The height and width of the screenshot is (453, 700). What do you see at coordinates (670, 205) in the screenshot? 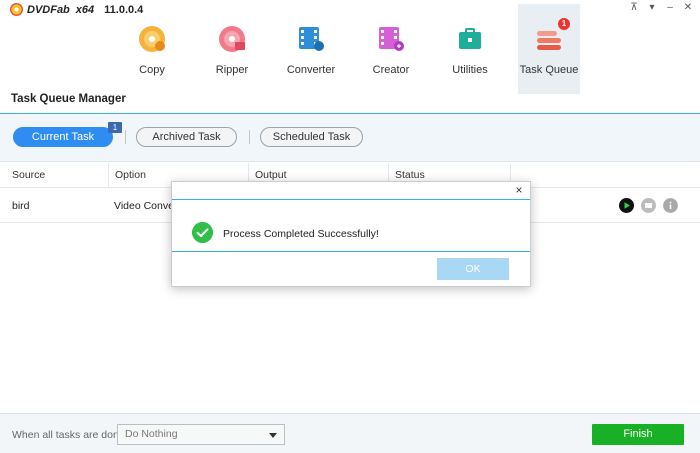
I see `info-icon` at bounding box center [670, 205].